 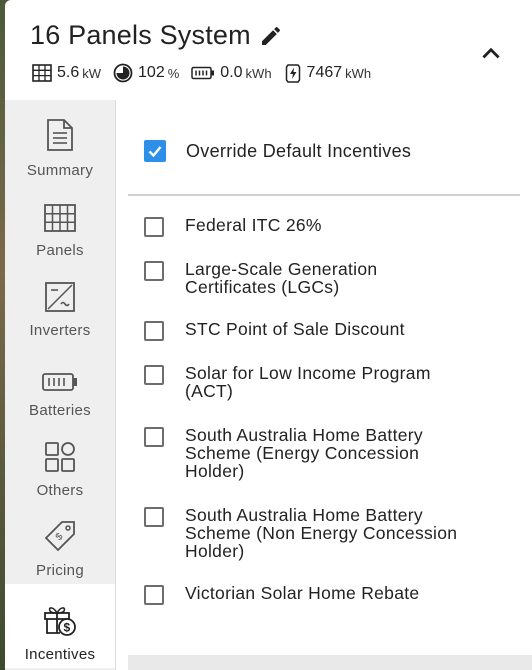 I want to click on gift-dollar-icon: $, so click(x=60, y=621).